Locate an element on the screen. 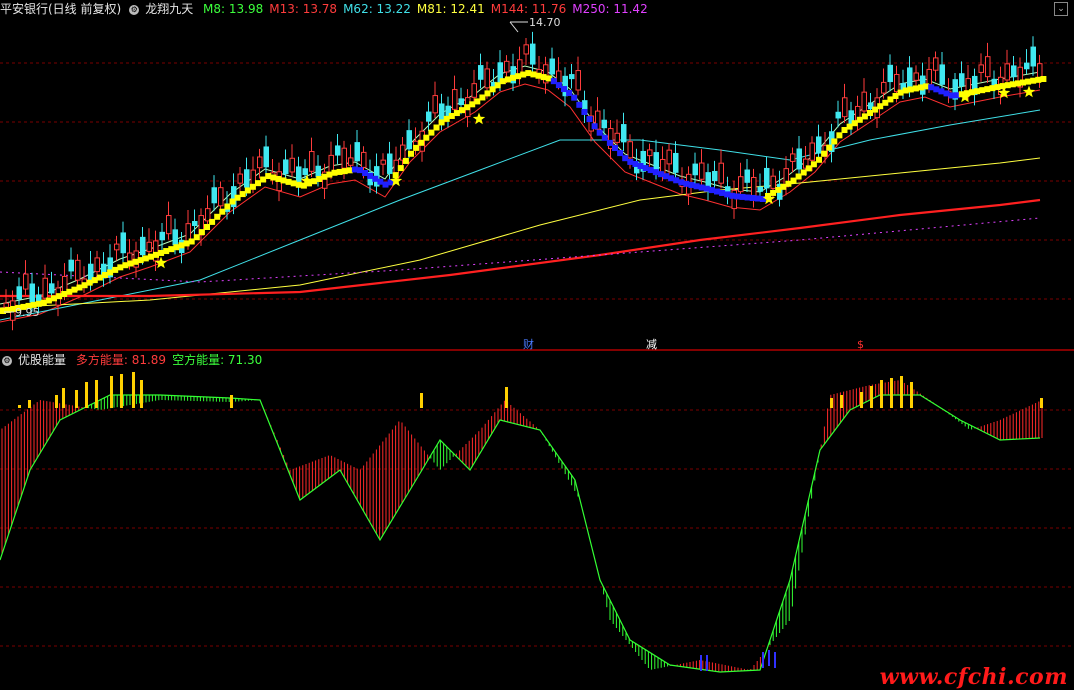 Image resolution: width=1074 pixels, height=690 pixels. high-pointer-tail is located at coordinates (514, 27).